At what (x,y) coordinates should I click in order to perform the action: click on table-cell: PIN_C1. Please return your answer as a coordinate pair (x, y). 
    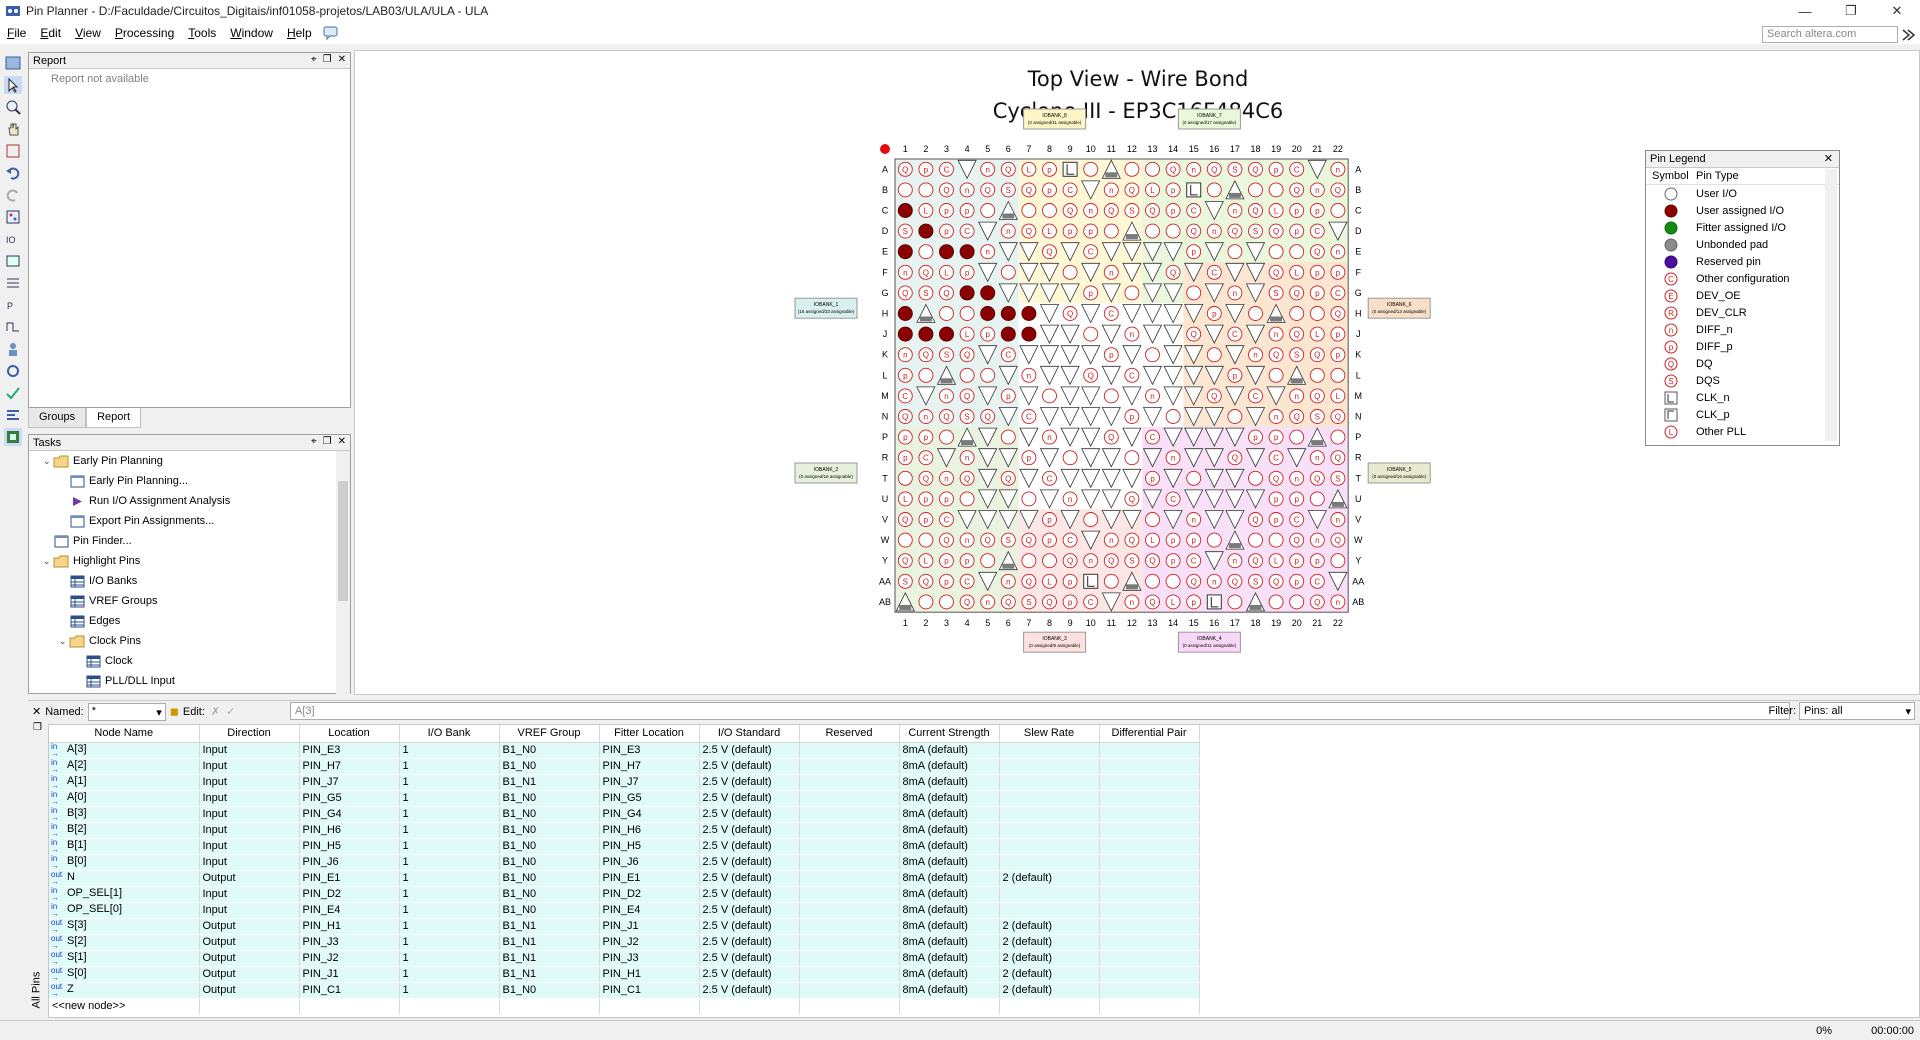
    Looking at the image, I should click on (649, 990).